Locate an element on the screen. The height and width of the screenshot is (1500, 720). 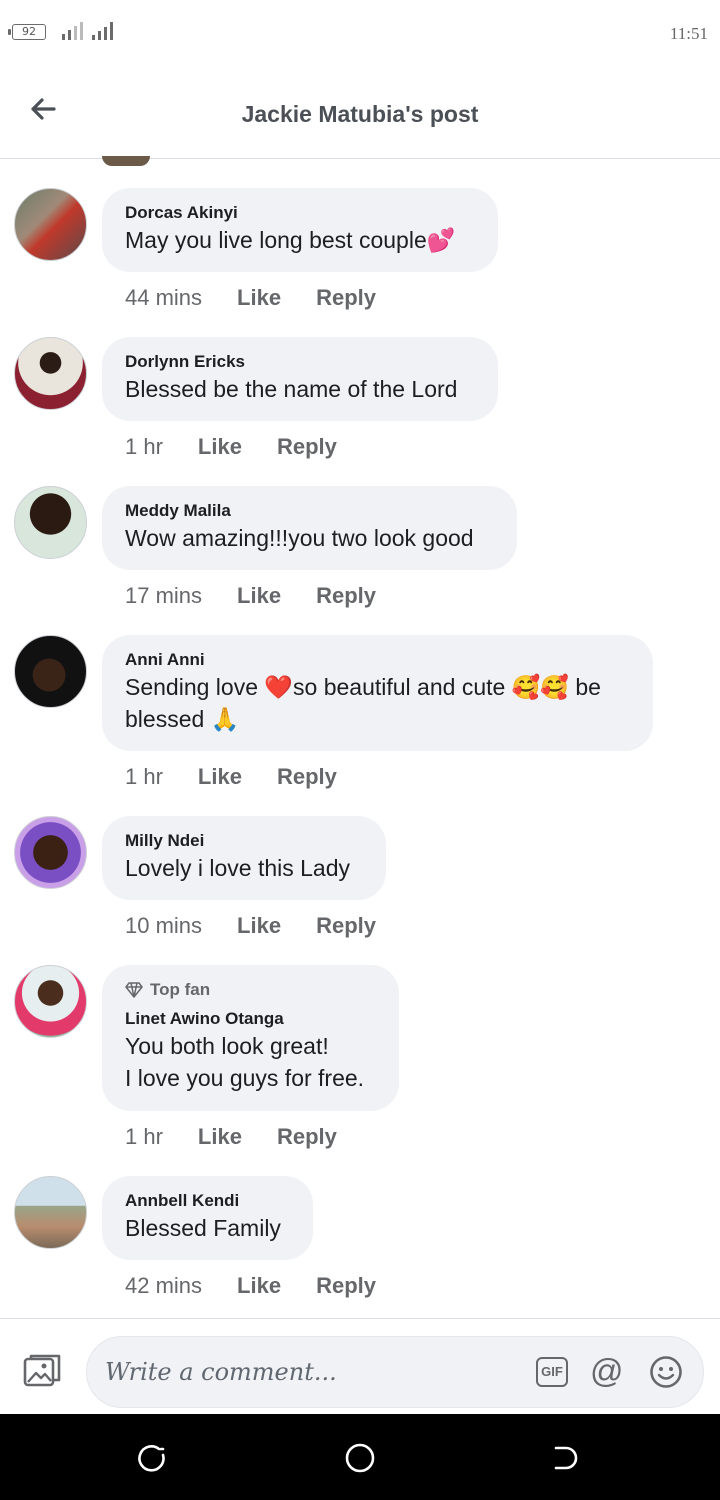
comment-author: Anni Anni is located at coordinates (377, 660).